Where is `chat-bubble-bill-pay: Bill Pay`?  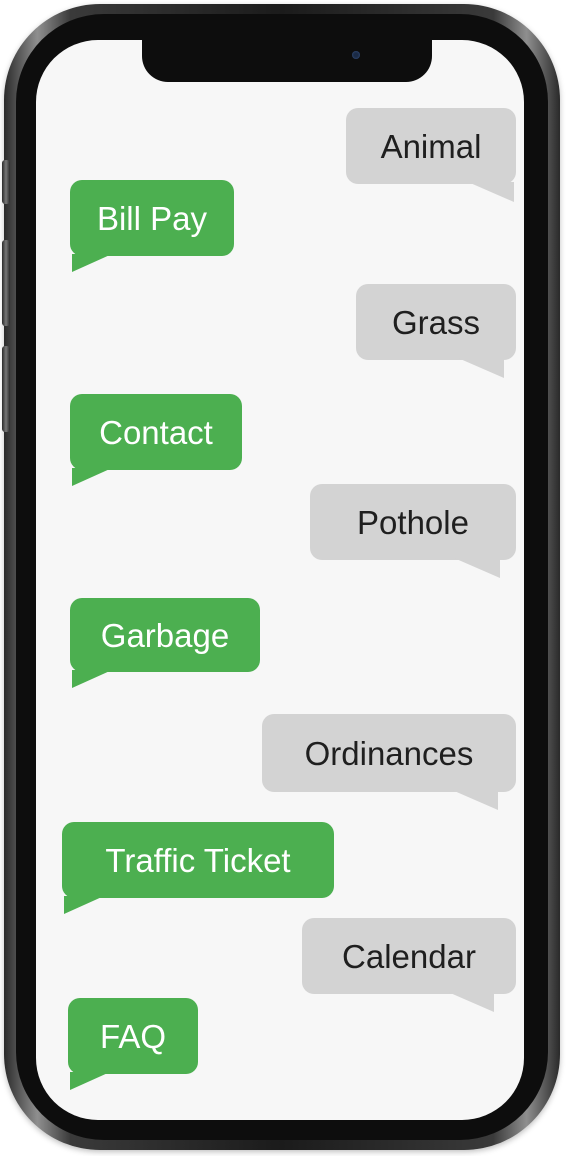 chat-bubble-bill-pay: Bill Pay is located at coordinates (152, 218).